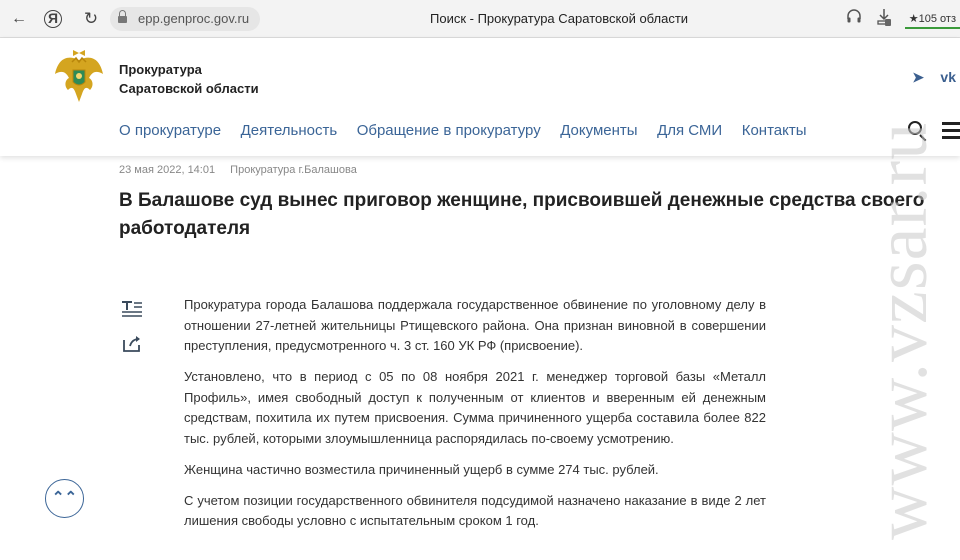 The width and height of the screenshot is (960, 560). I want to click on watermark: www.vzsar.ru, so click(902, 330).